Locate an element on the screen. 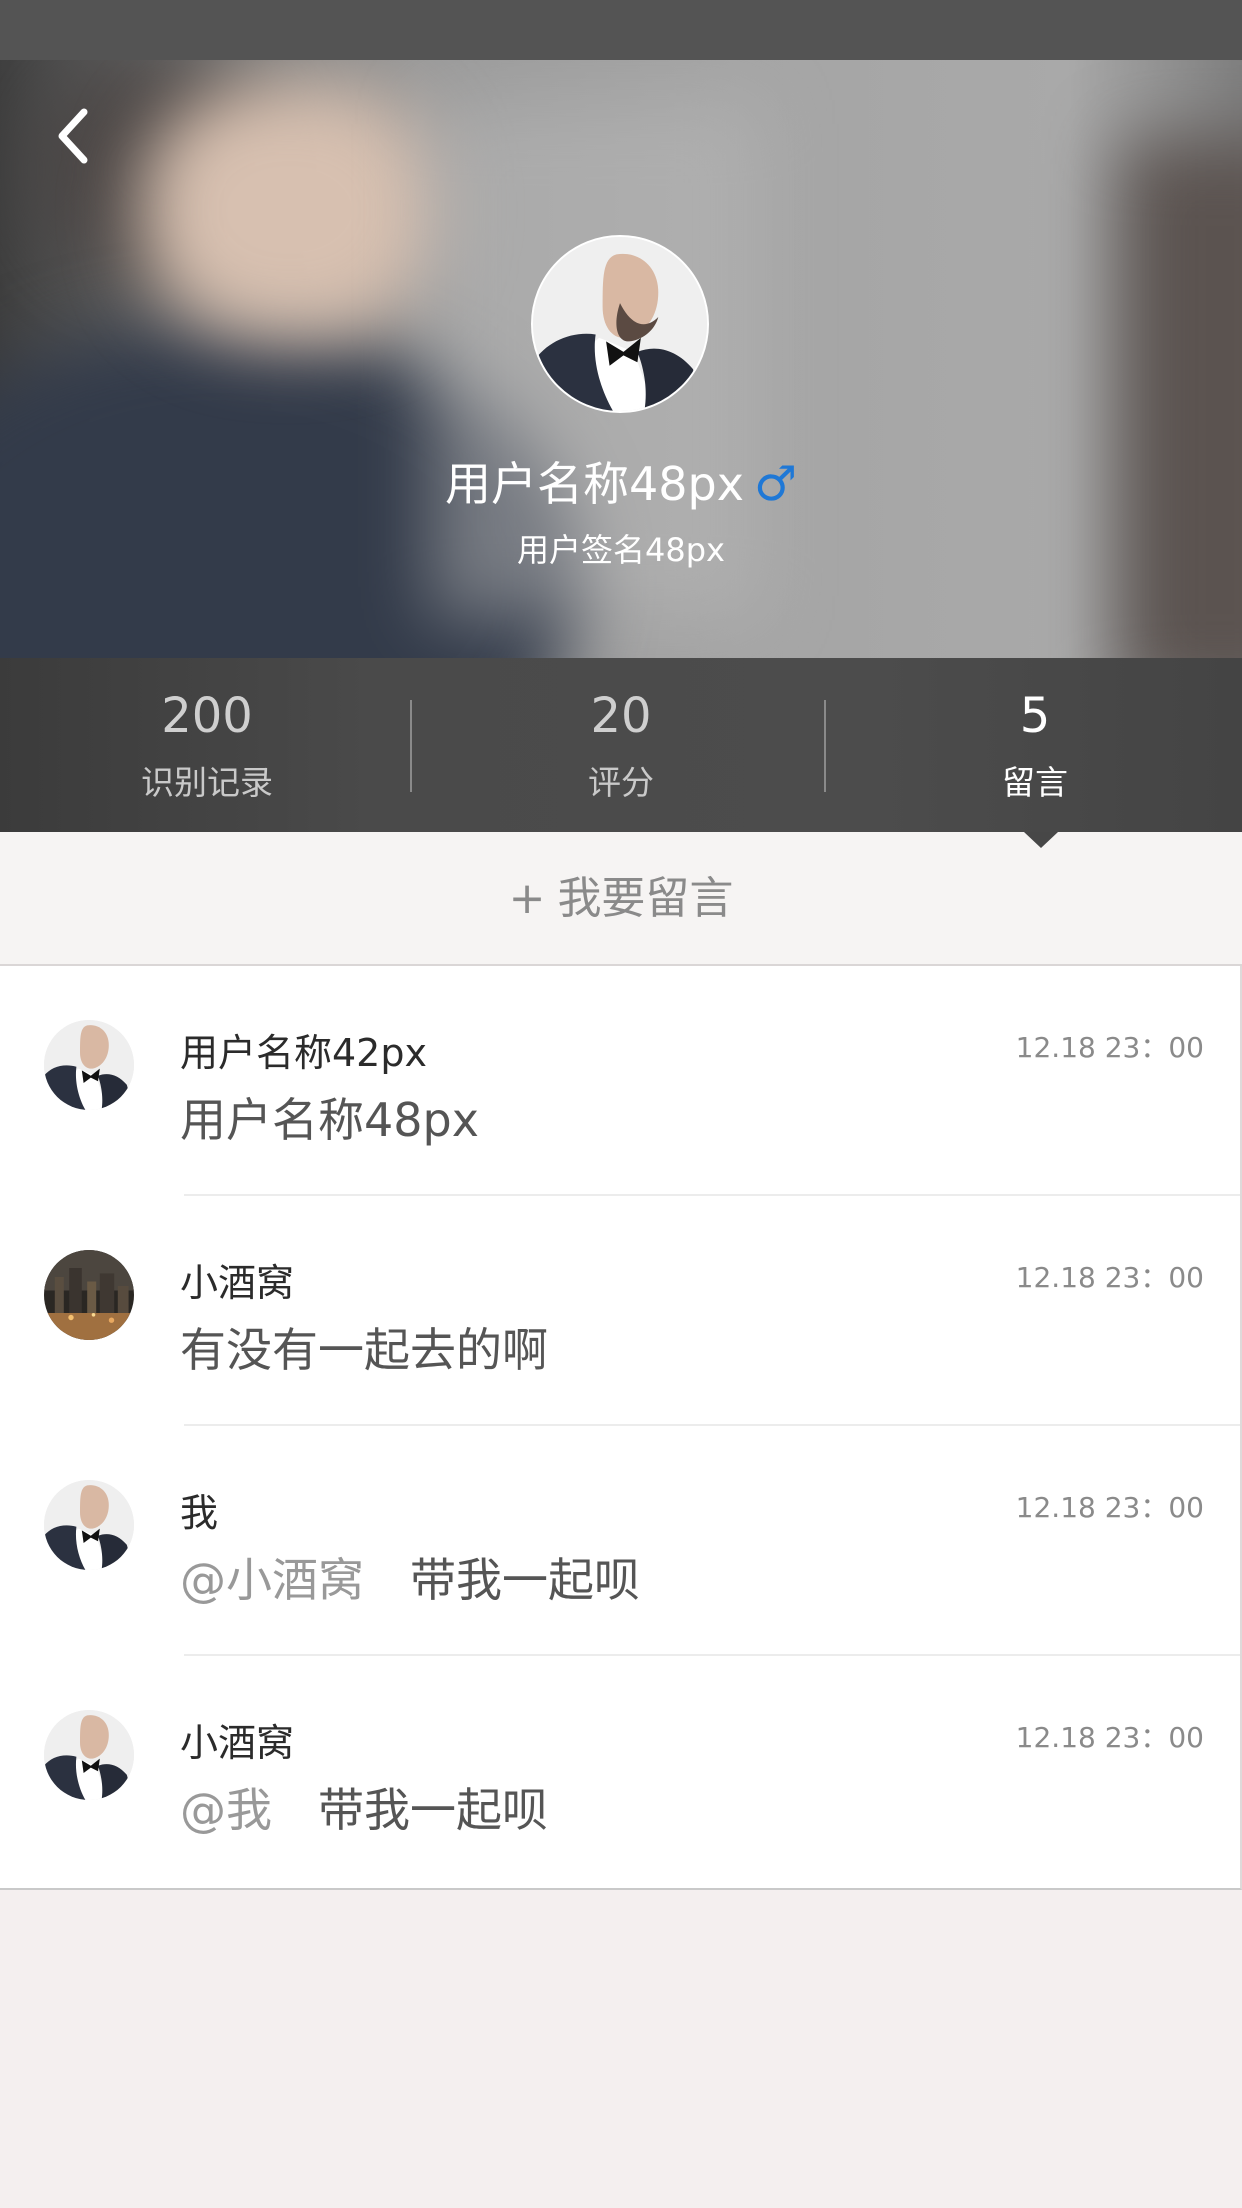  tab-records: 200 识别记录 is located at coordinates (207, 745).